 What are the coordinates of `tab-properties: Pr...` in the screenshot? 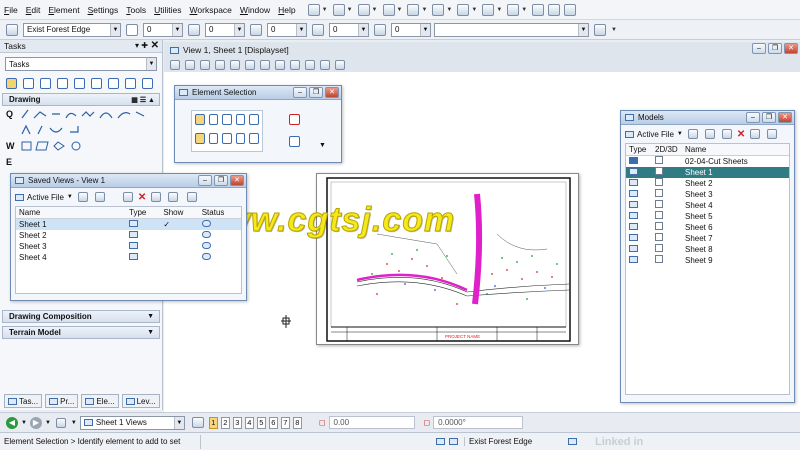 It's located at (62, 401).